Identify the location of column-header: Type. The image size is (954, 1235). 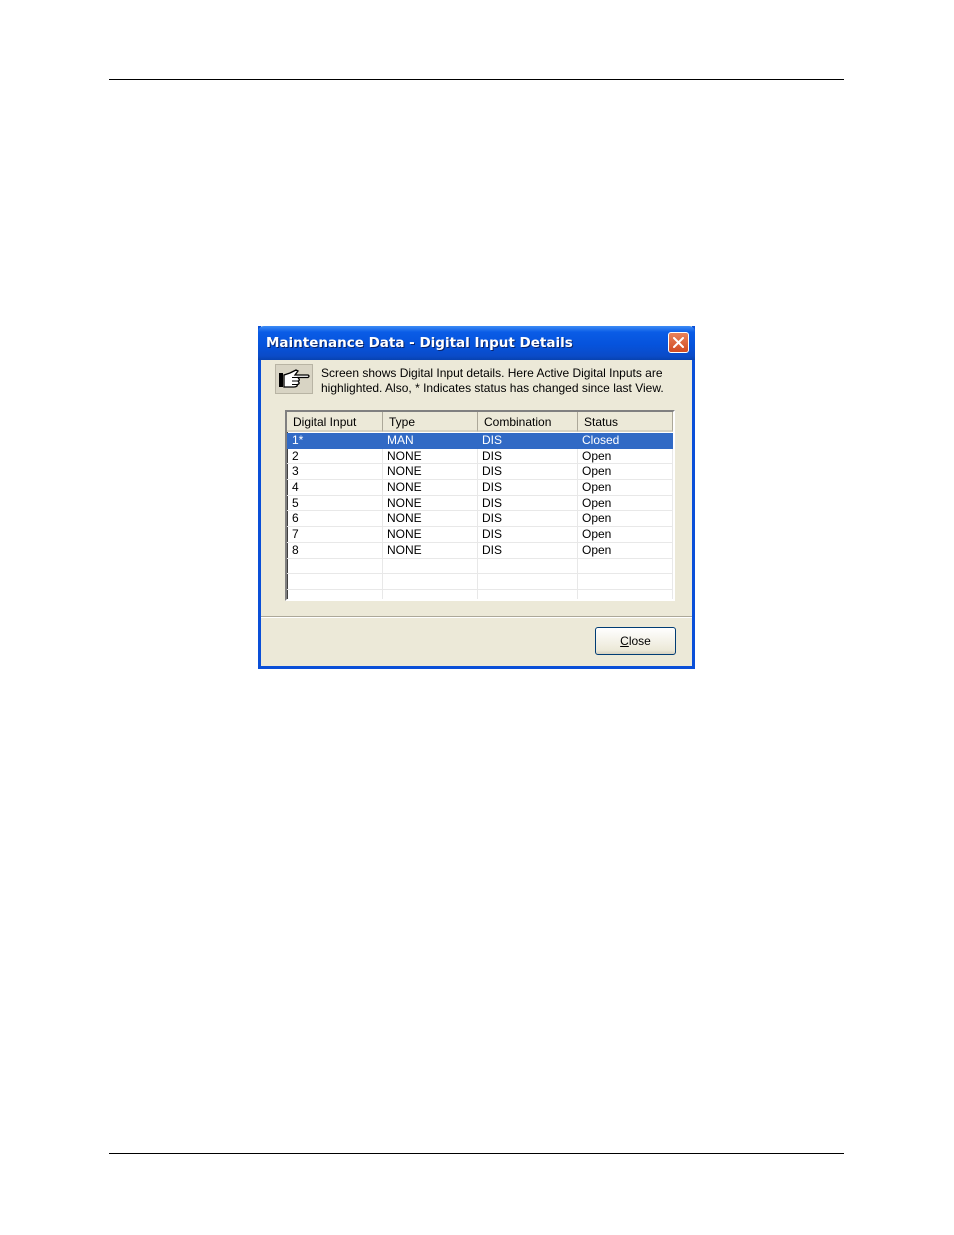
(430, 422).